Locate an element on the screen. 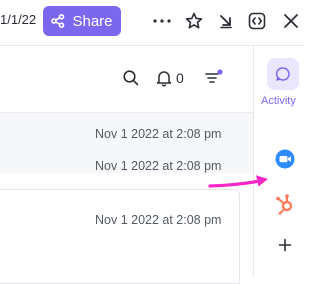 The height and width of the screenshot is (284, 320). activity-icon is located at coordinates (282, 74).